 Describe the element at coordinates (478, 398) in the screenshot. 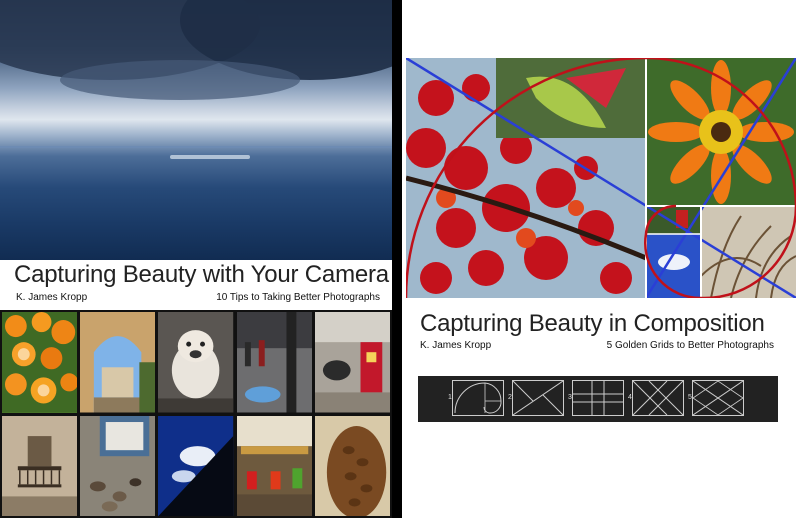

I see `golden-spiral-grid-icon` at that location.